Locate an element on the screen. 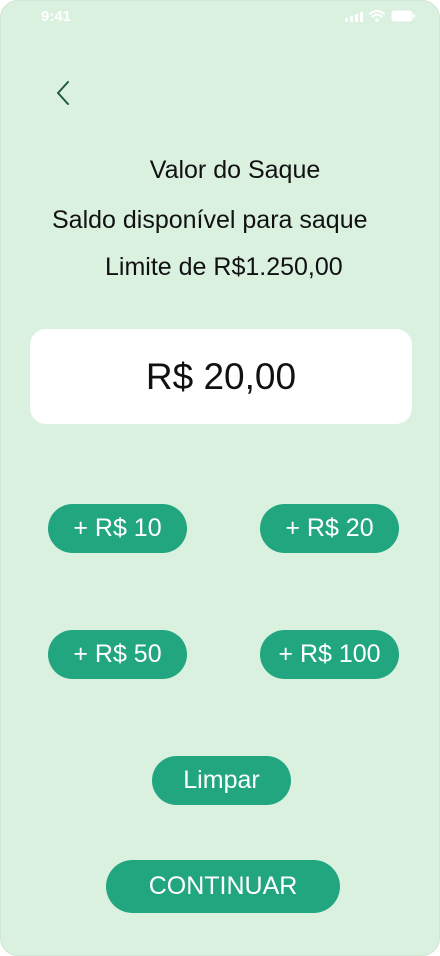  add-50-button: + R$ 50 is located at coordinates (117, 654).